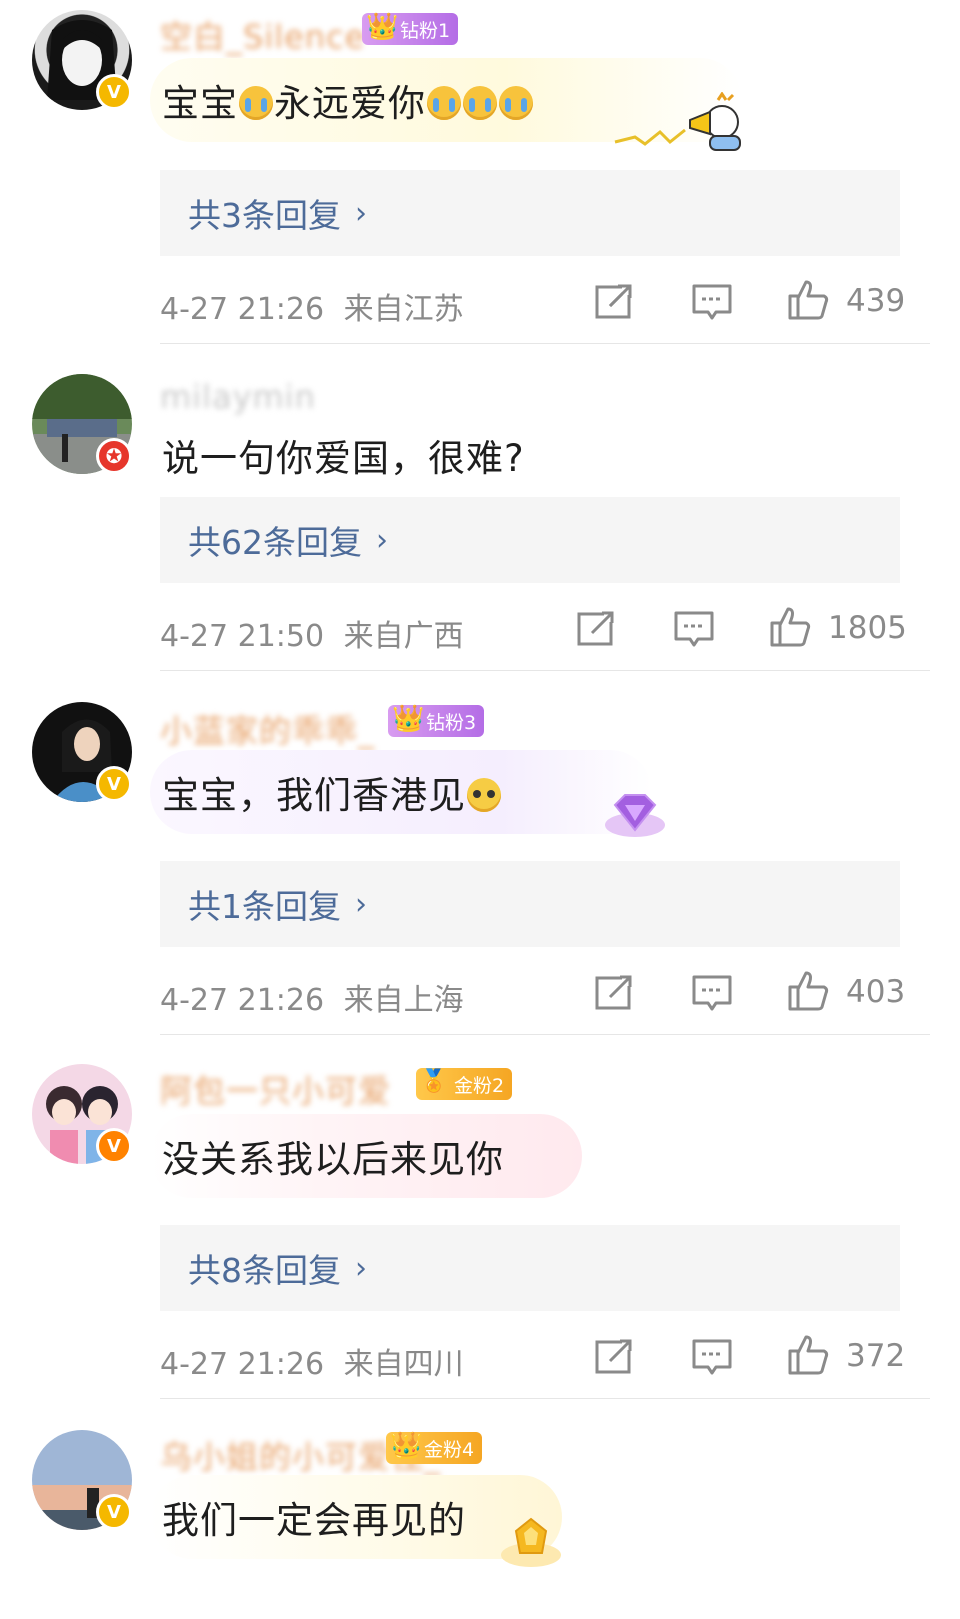 The image size is (960, 1619). I want to click on location: 来自四川, so click(403, 1364).